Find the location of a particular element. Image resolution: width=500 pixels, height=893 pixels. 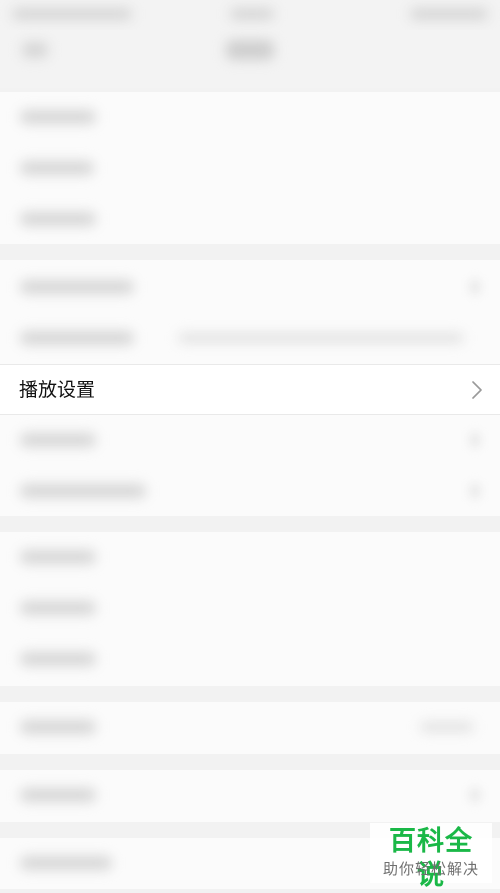

playback-settings-row: 播放设置 is located at coordinates (250, 389).